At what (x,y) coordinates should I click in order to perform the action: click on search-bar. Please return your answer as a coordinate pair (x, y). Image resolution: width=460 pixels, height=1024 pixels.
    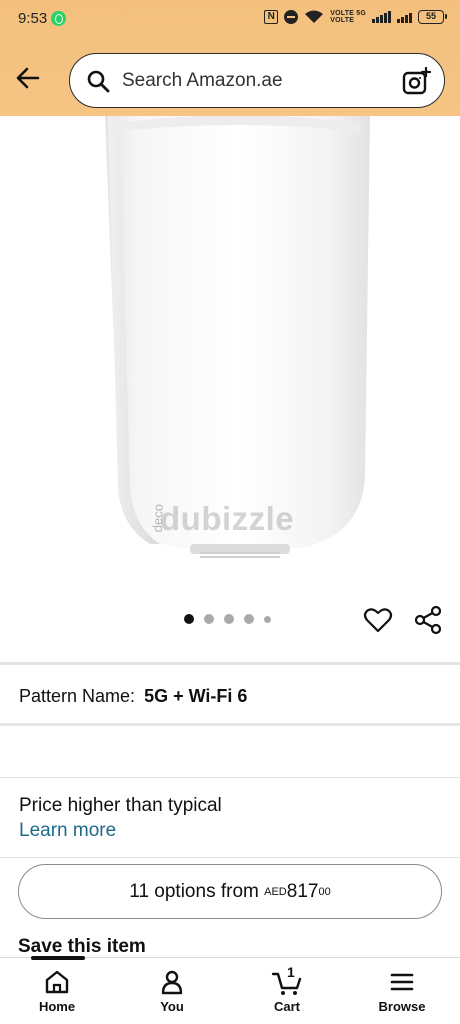
    Looking at the image, I should click on (257, 80).